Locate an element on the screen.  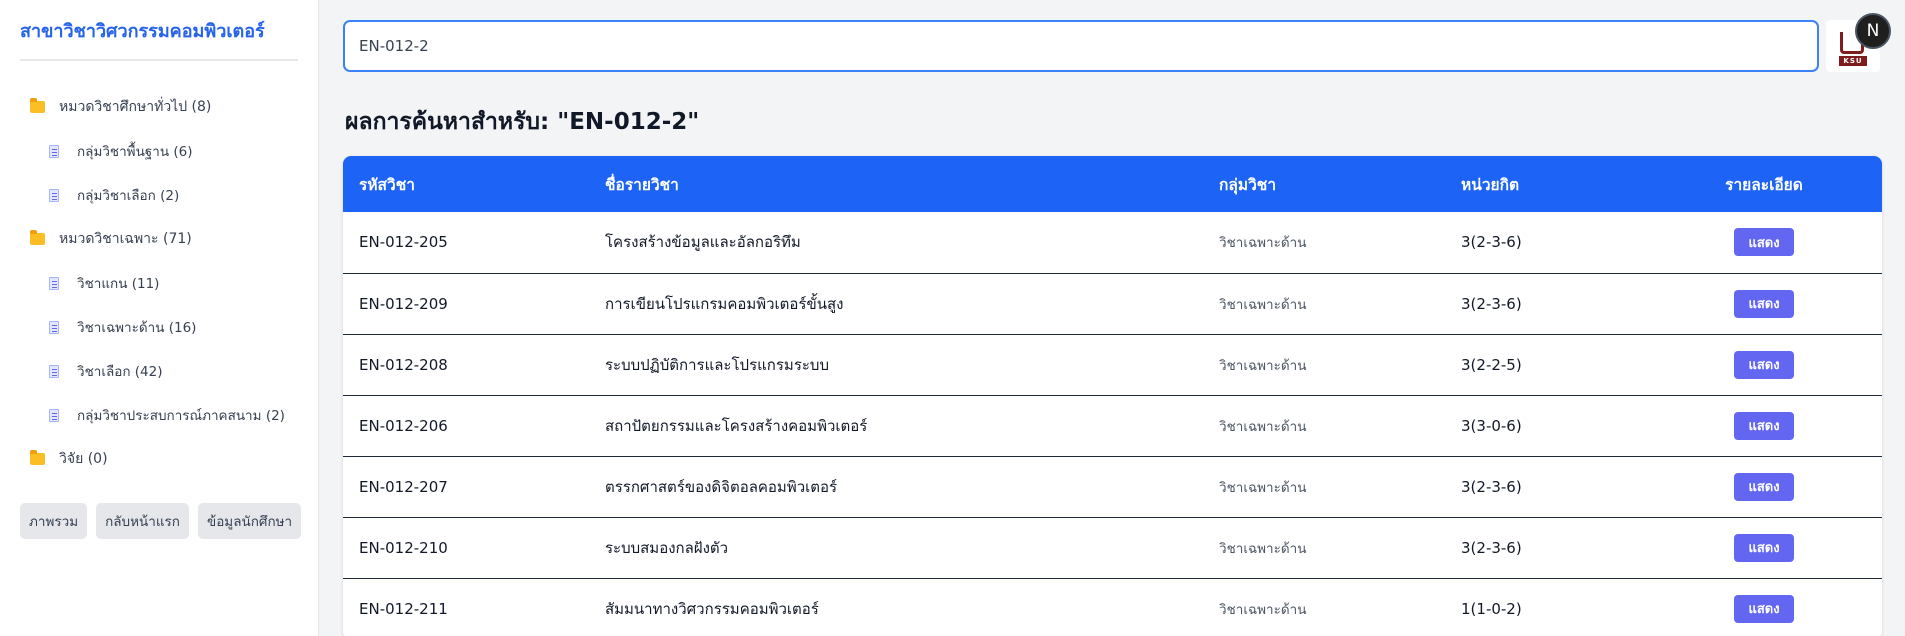
tree-item-label: หมวดวิชาศึกษาทั่วไป (8) is located at coordinates (135, 107).